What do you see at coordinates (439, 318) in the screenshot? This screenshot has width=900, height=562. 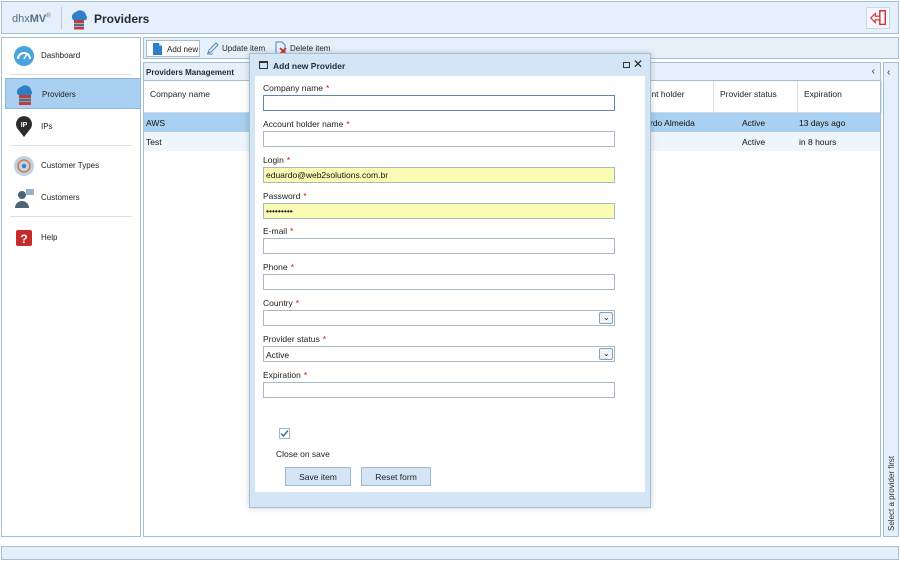 I see `country-select: ⌄` at bounding box center [439, 318].